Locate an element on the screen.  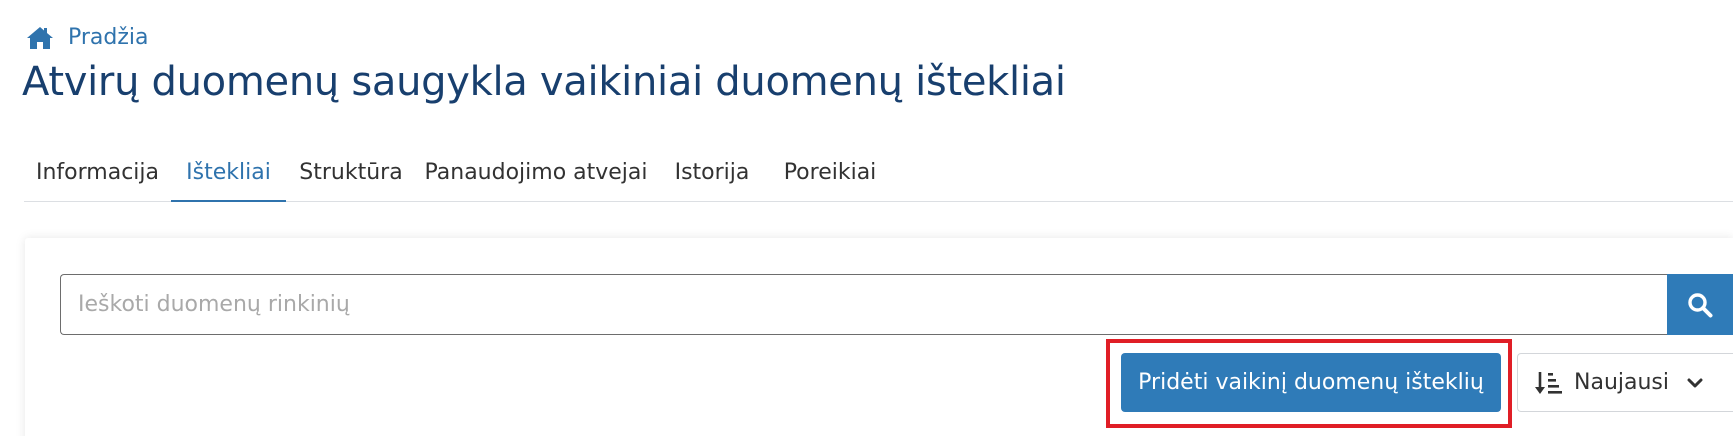
search-icon is located at coordinates (1700, 304).